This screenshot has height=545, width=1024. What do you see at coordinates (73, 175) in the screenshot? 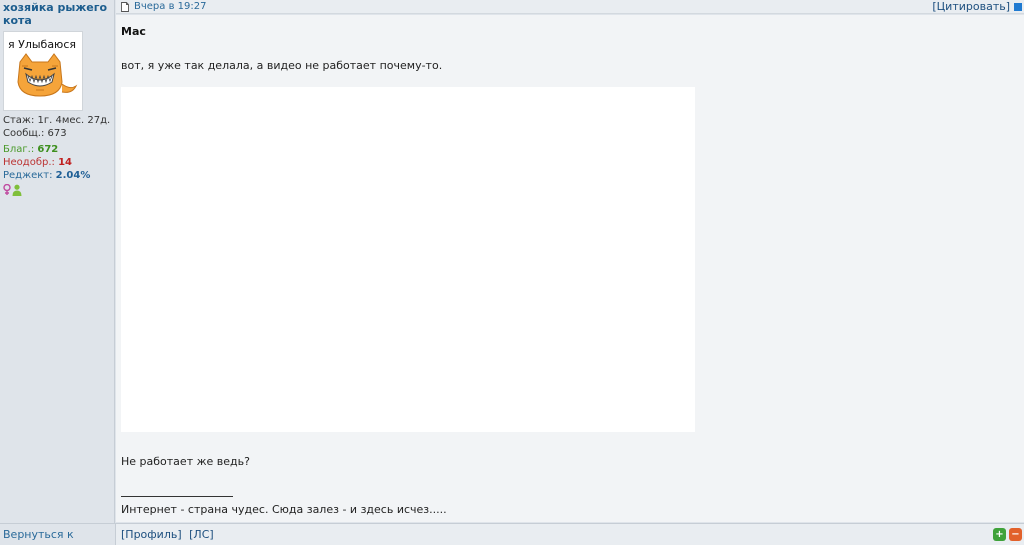
I see `reject-value: 2.04%` at bounding box center [73, 175].